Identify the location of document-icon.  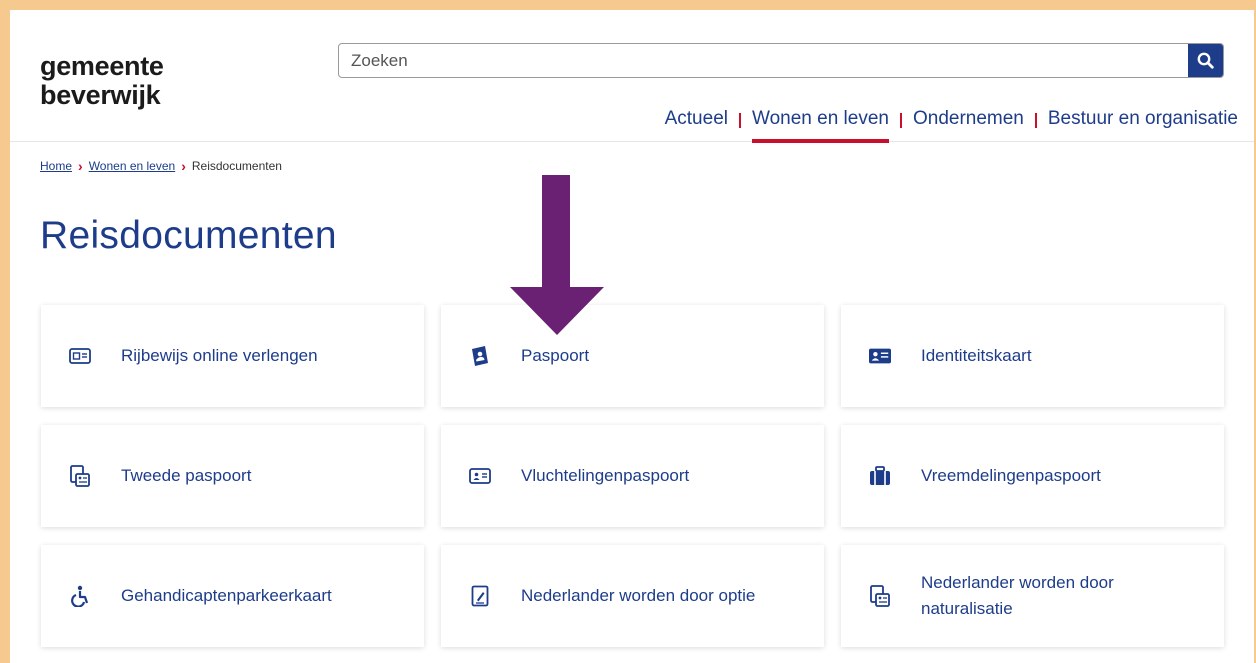
(480, 596).